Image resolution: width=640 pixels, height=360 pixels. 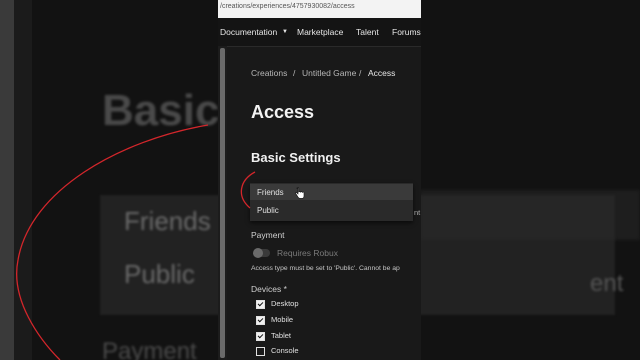 What do you see at coordinates (331, 210) in the screenshot?
I see `dropdown-option-public: Public` at bounding box center [331, 210].